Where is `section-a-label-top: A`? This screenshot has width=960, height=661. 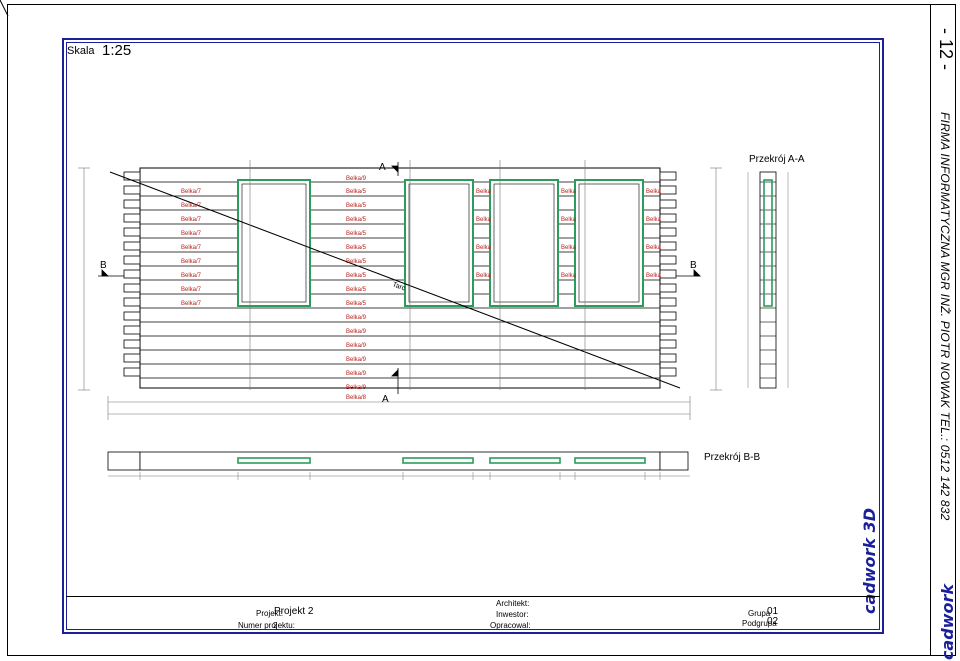
section-a-label-top: A is located at coordinates (382, 167).